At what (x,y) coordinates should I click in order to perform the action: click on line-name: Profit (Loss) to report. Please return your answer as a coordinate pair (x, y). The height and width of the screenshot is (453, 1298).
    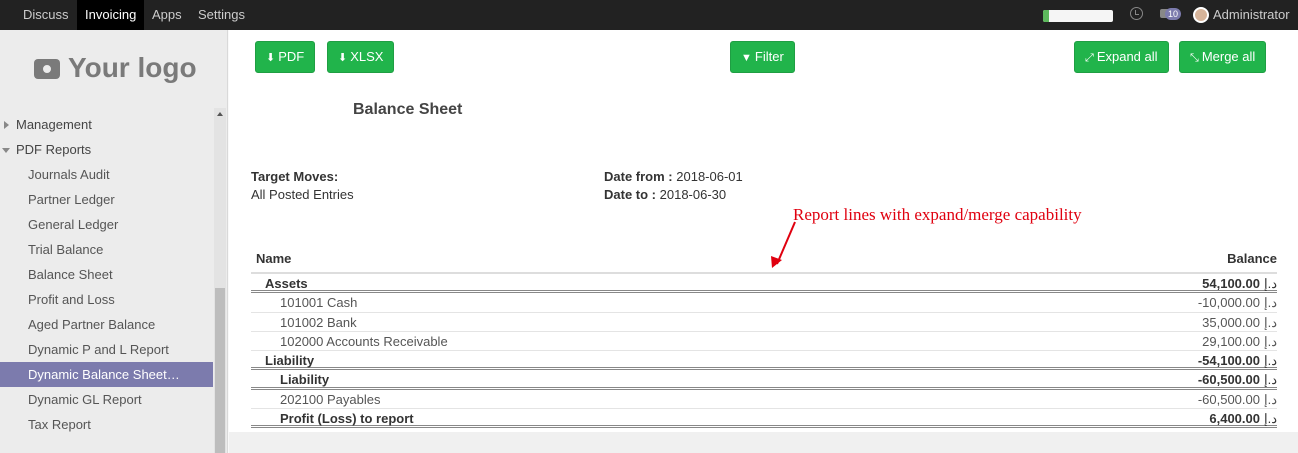
    Looking at the image, I should click on (347, 419).